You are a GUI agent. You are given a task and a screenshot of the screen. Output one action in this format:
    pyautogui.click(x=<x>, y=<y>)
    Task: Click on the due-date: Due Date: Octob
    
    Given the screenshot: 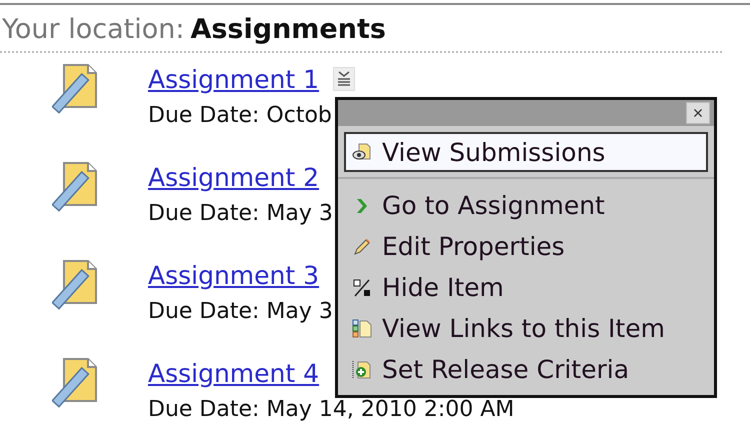 What is the action you would take?
    pyautogui.click(x=240, y=116)
    